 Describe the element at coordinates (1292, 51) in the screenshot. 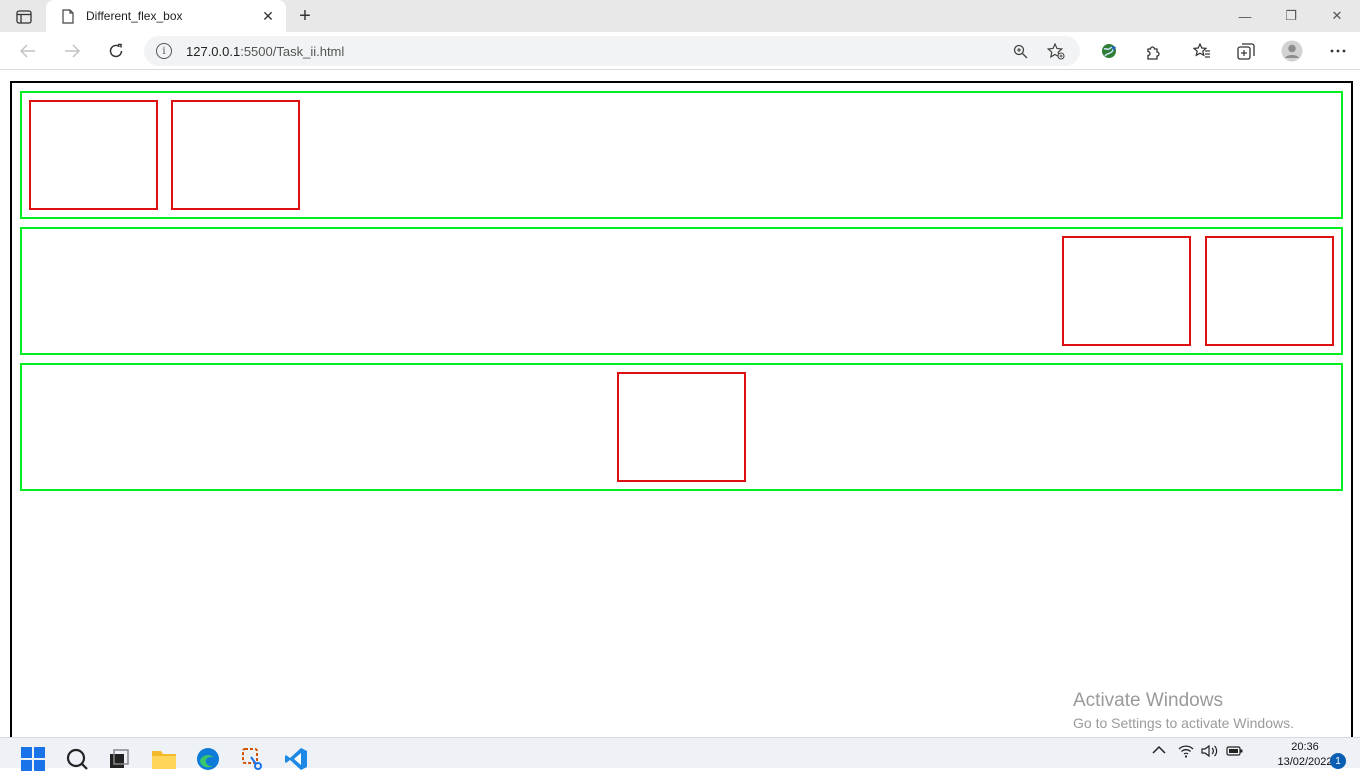

I see `profile-avatar` at that location.